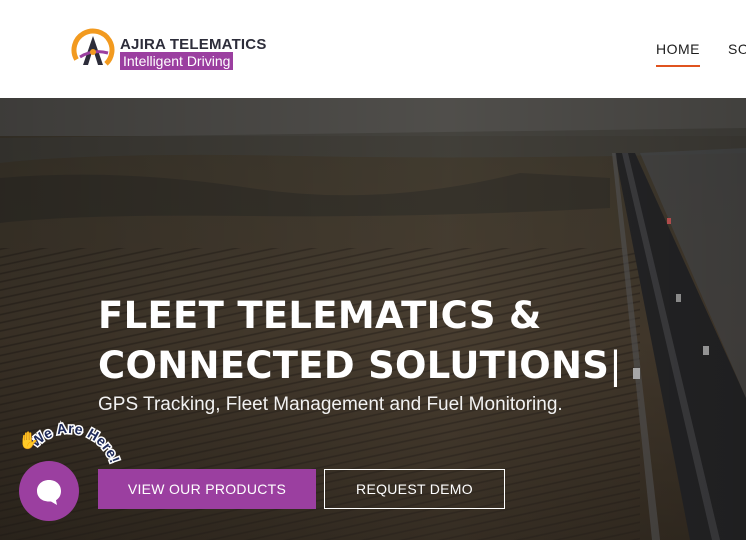  What do you see at coordinates (678, 54) in the screenshot?
I see `nav-item-home: HOME` at bounding box center [678, 54].